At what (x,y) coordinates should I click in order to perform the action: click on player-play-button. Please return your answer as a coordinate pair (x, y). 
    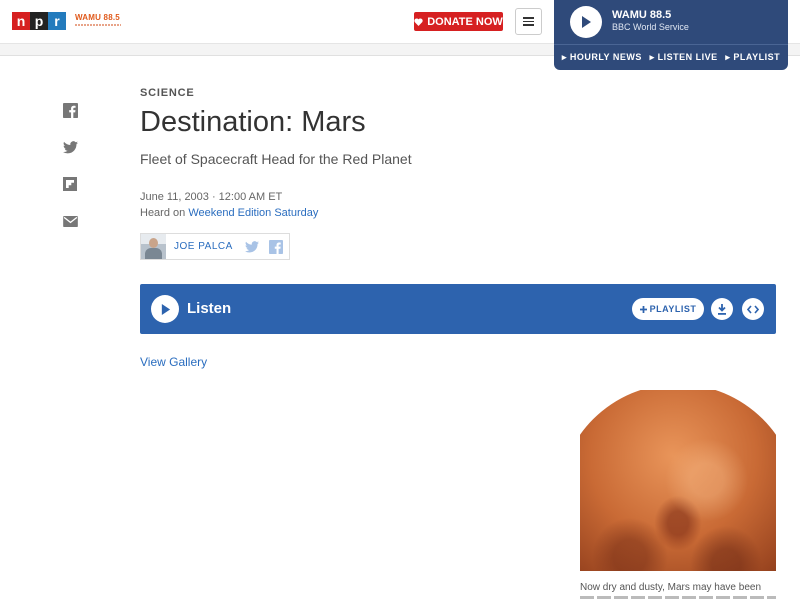
    Looking at the image, I should click on (586, 22).